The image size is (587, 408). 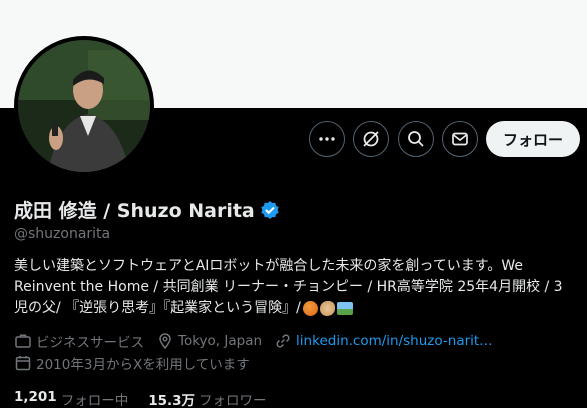 I want to click on more-button, so click(x=327, y=139).